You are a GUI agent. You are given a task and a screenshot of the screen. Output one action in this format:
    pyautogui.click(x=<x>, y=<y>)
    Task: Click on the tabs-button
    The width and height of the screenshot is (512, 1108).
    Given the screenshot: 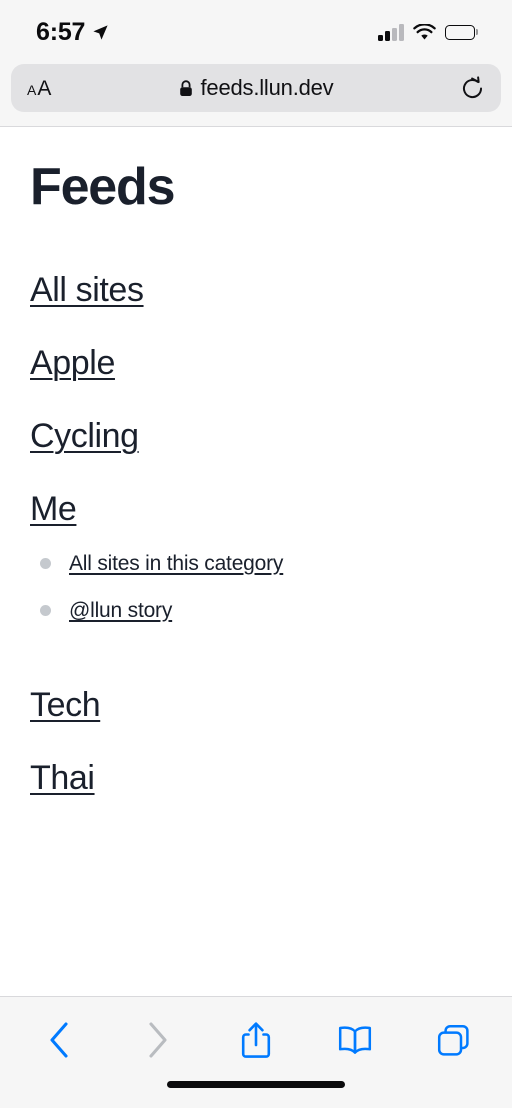 What is the action you would take?
    pyautogui.click(x=453, y=1040)
    